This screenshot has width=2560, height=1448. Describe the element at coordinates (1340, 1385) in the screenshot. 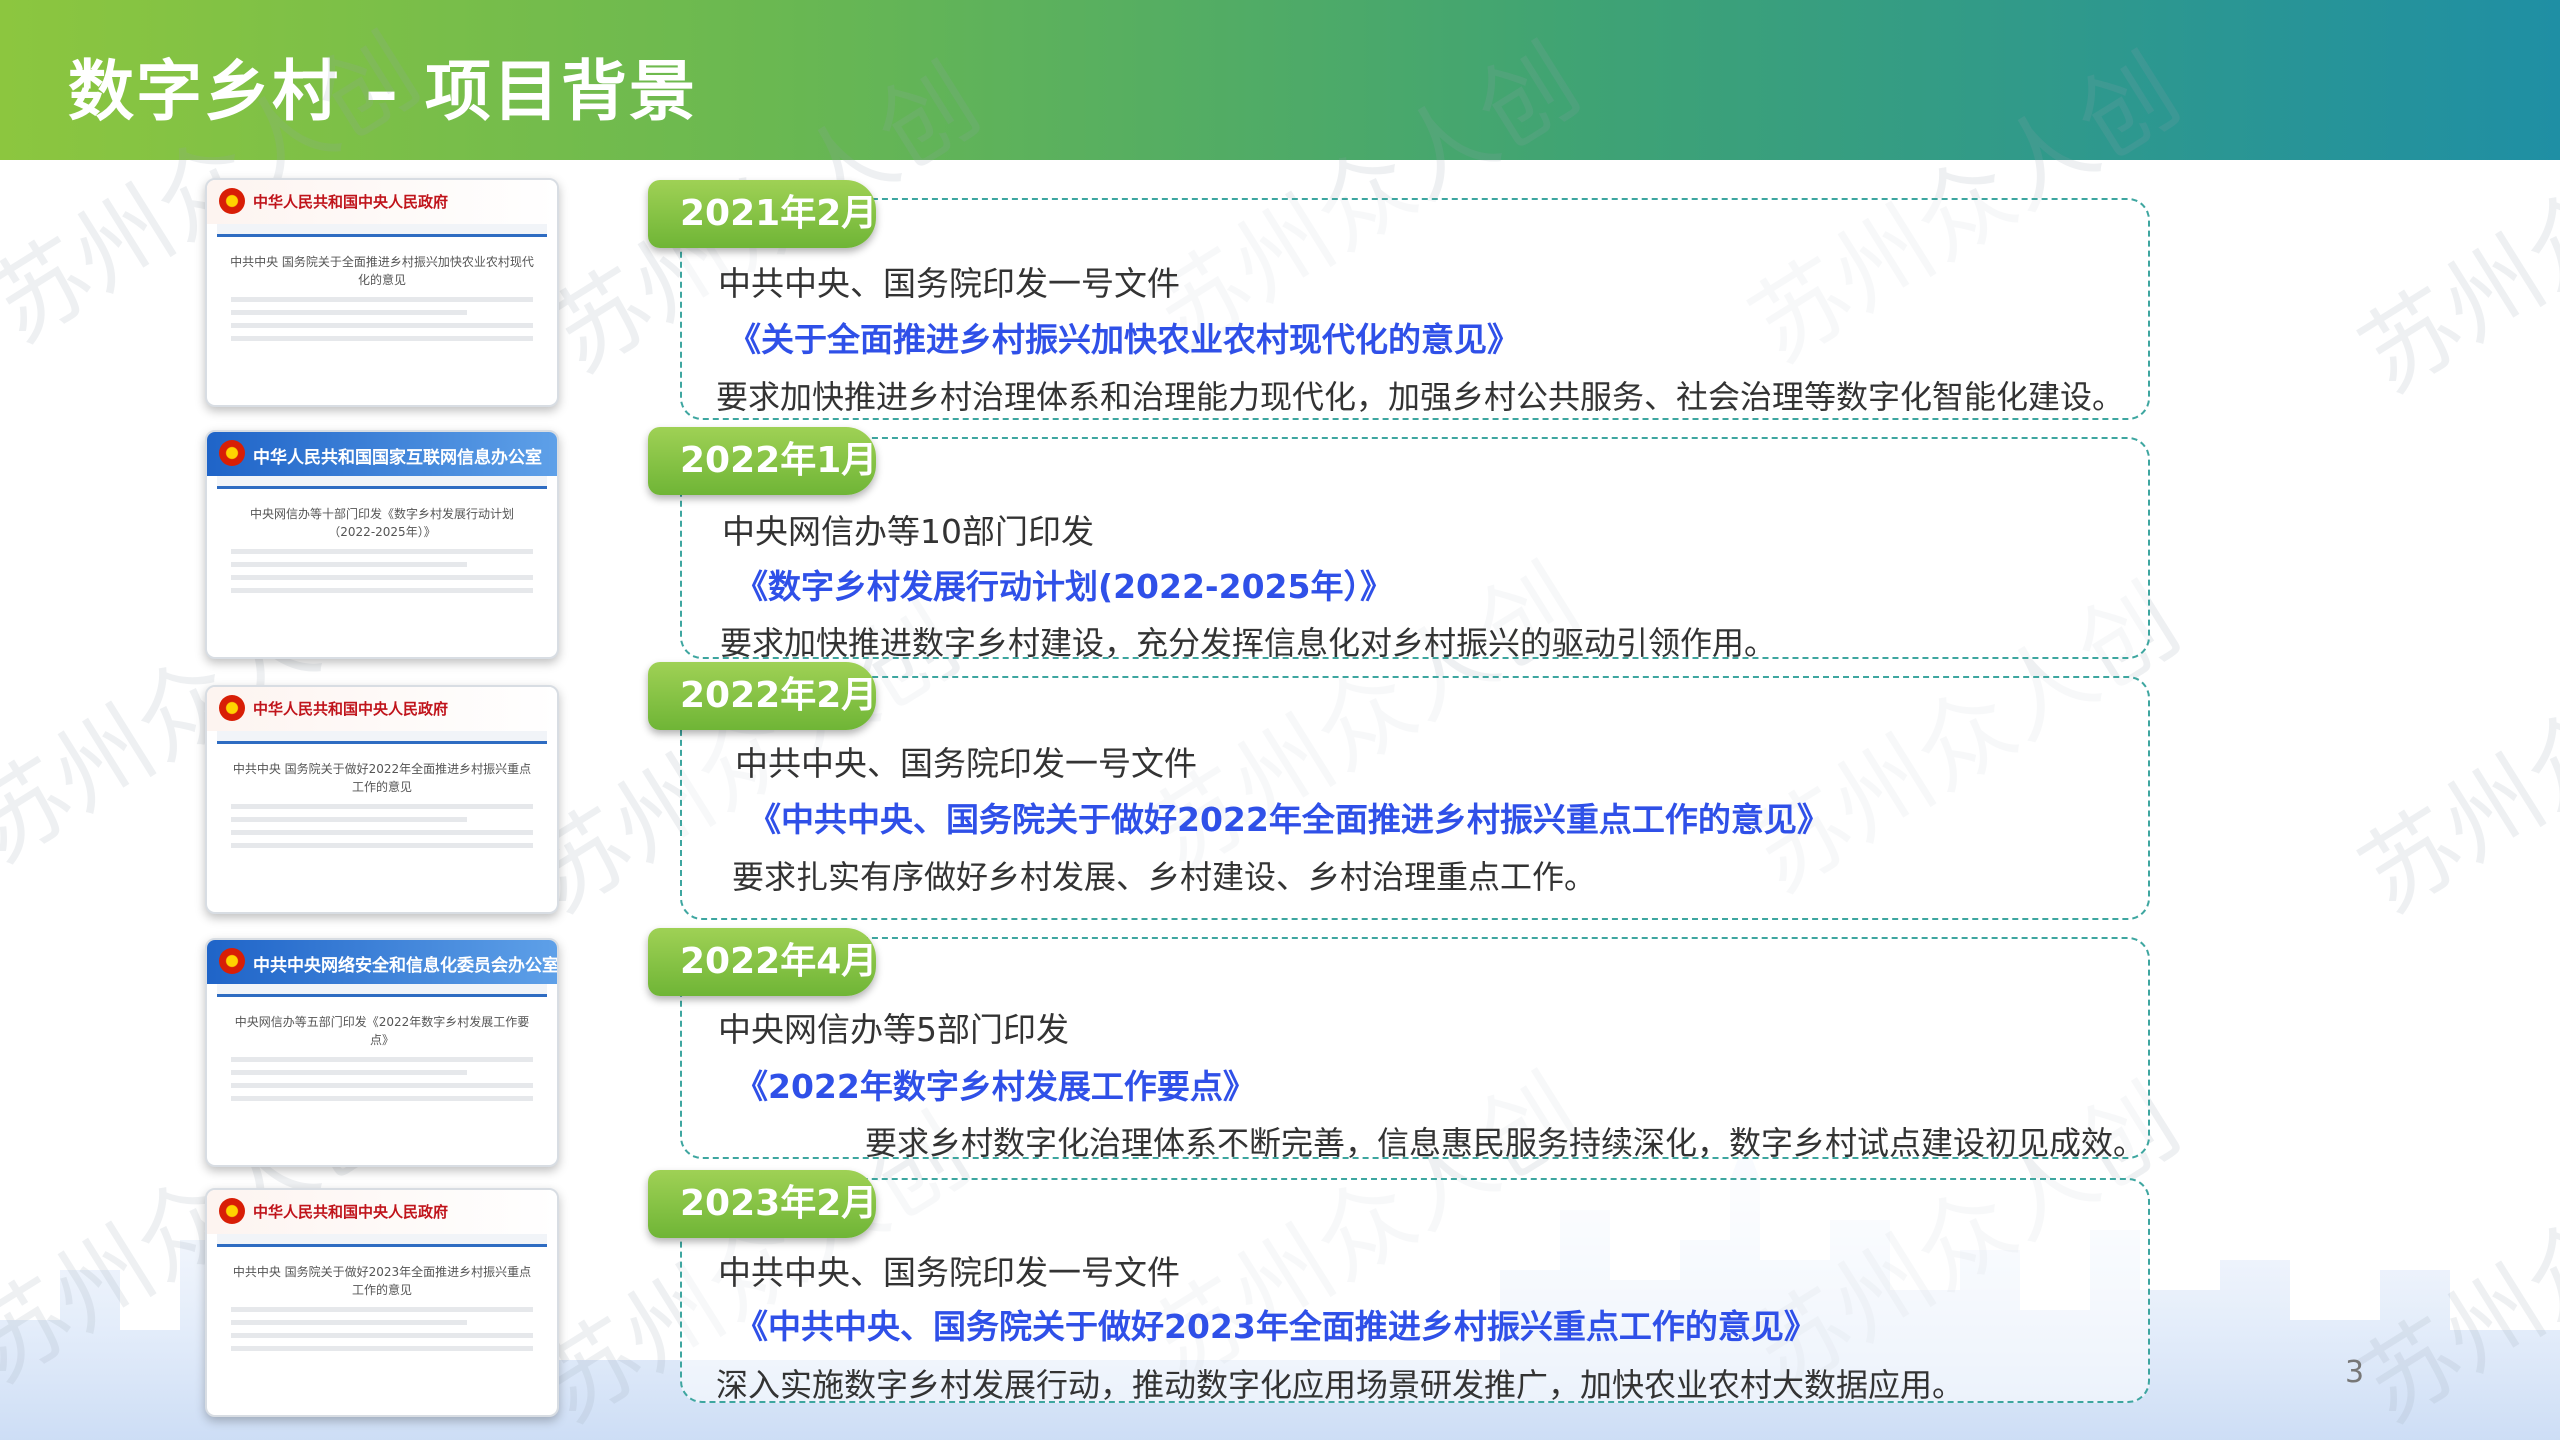

I see `requirement-text: 深入实施数字乡村发展行动，推动数字化应用场景研发推广，加快农业农村大数据应用。` at that location.